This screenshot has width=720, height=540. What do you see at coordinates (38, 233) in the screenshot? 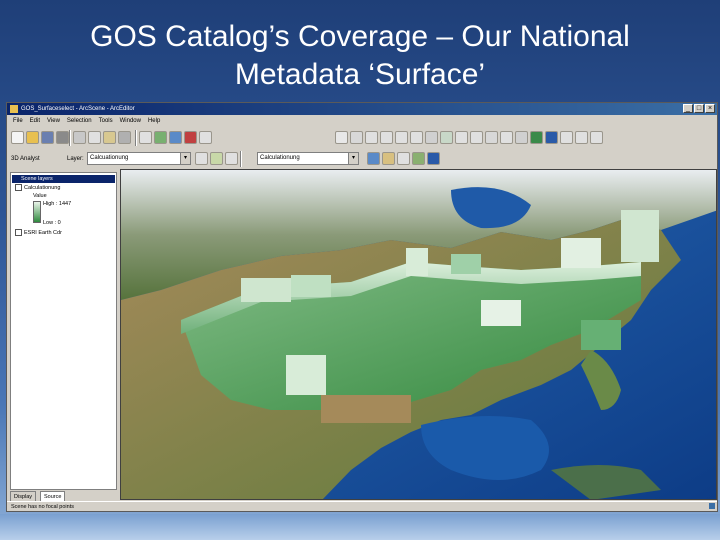
I see `toc-layer-earth: ESRI Earth Cdr` at bounding box center [38, 233].